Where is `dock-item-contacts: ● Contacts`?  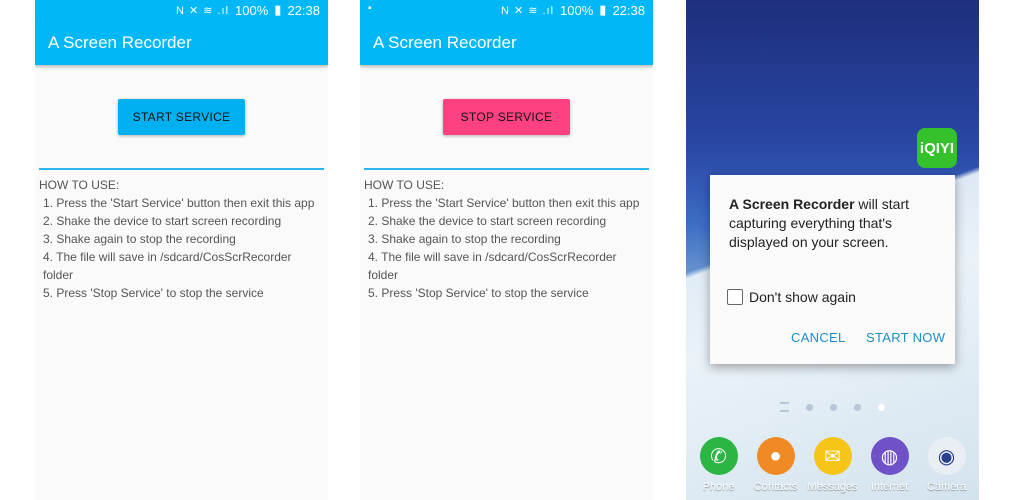
dock-item-contacts: ● Contacts is located at coordinates (776, 465).